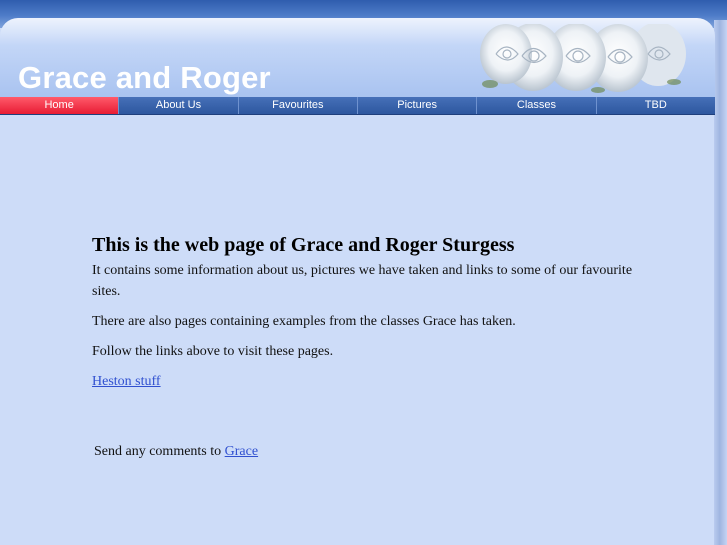  Describe the element at coordinates (417, 105) in the screenshot. I see `nav-pictures: Pictures` at that location.